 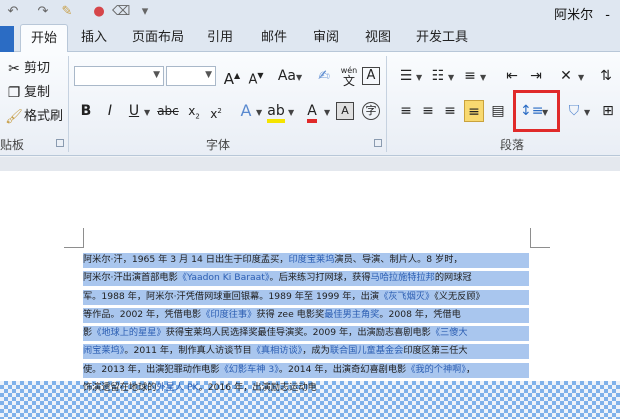 What do you see at coordinates (342, 369) in the screenshot?
I see `text-run: 。2014 年，出演奇幻喜剧电影` at bounding box center [342, 369].